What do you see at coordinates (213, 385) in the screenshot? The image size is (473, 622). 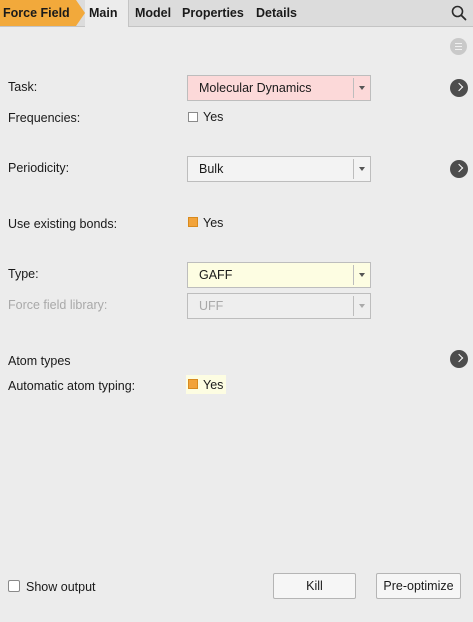 I see `auto-typing-yes-label: Yes` at bounding box center [213, 385].